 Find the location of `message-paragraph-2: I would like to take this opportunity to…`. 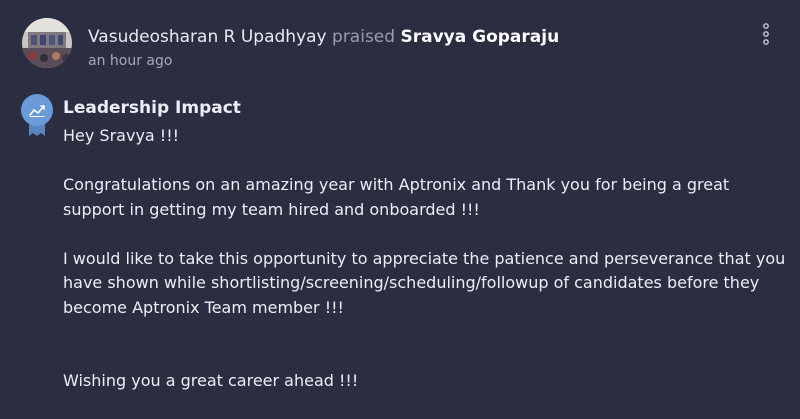

message-paragraph-2: I would like to take this opportunity to… is located at coordinates (424, 282).